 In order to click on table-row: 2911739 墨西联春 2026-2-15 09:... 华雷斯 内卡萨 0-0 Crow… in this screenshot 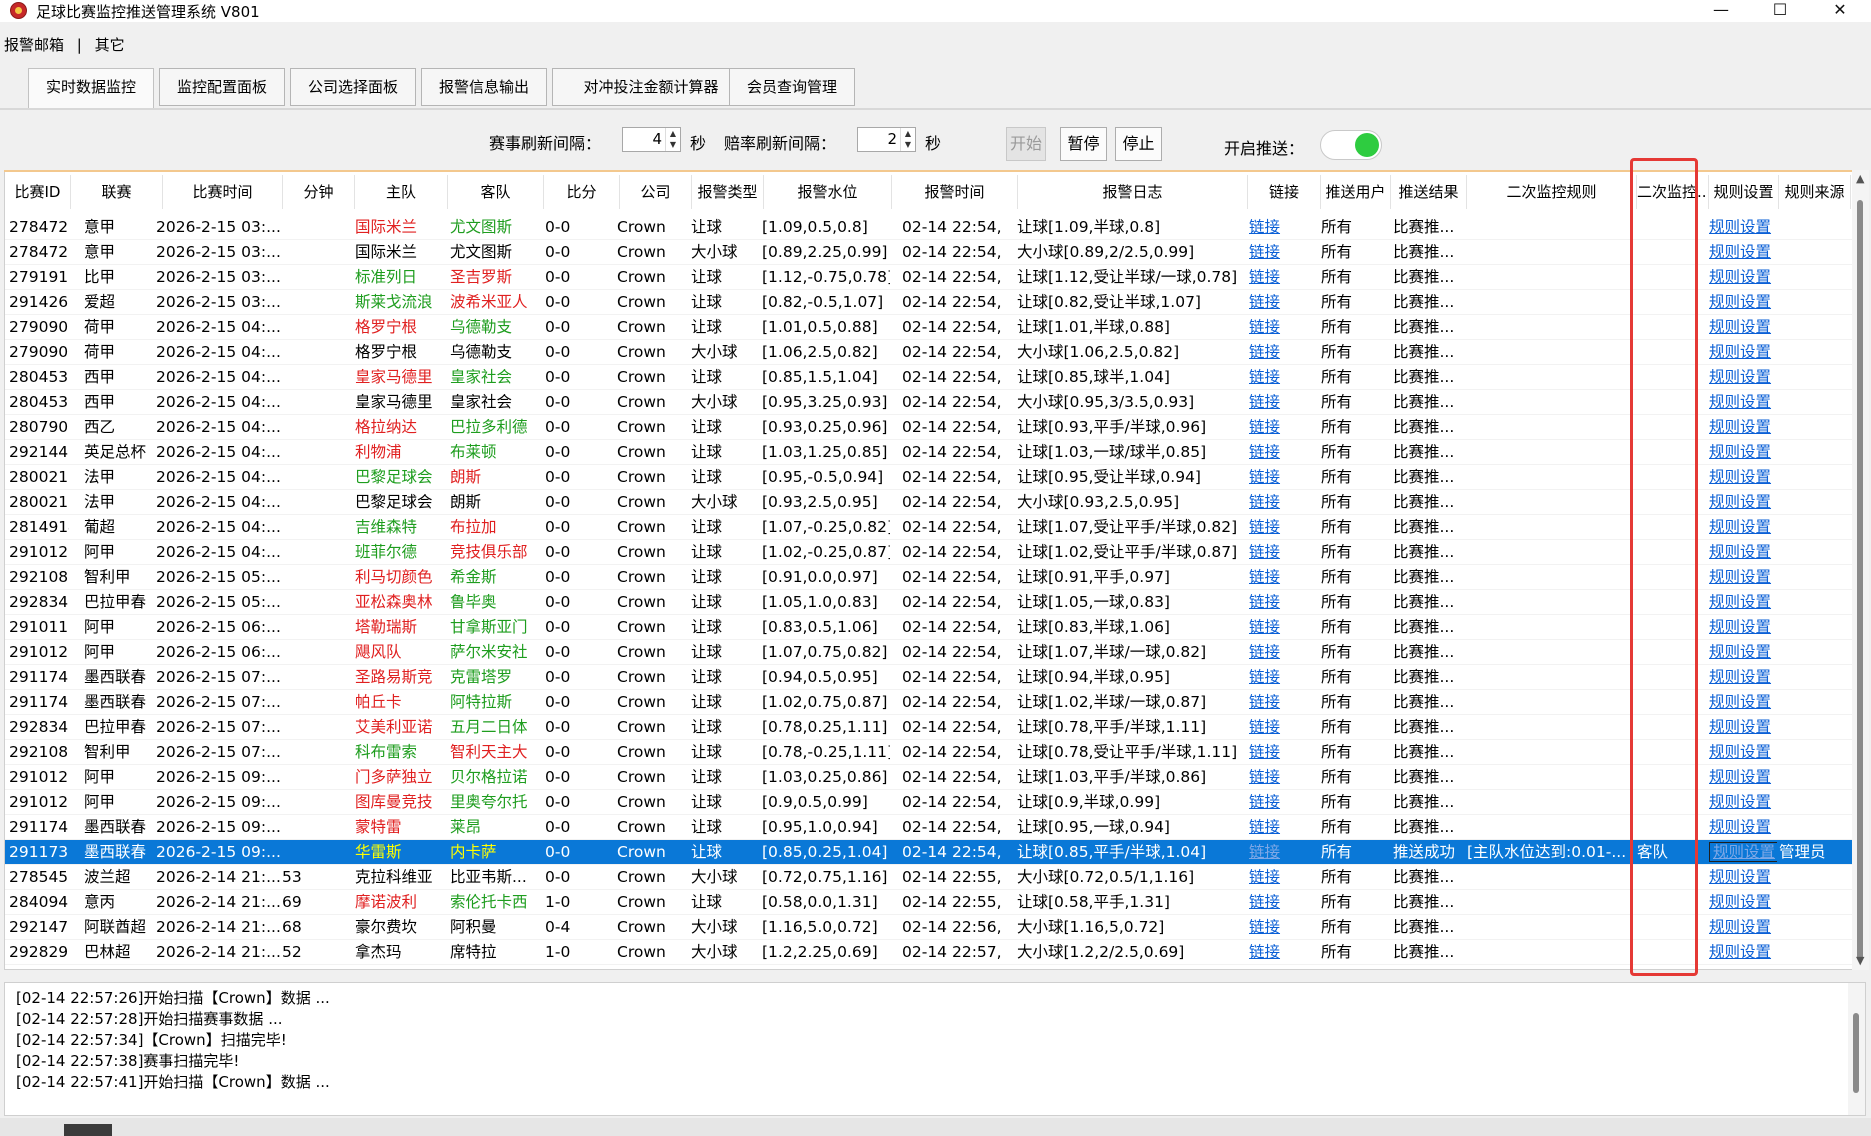, I will do `click(929, 852)`.